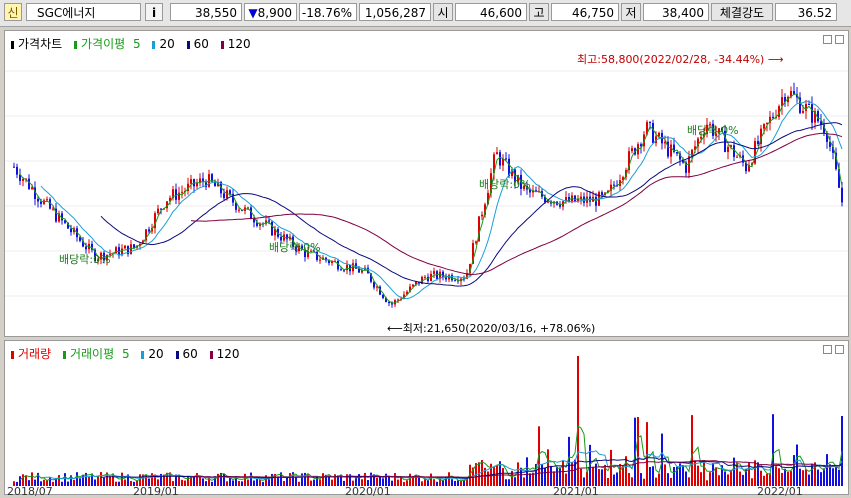 This screenshot has width=851, height=498. I want to click on volume-ma-60: 60, so click(190, 354).